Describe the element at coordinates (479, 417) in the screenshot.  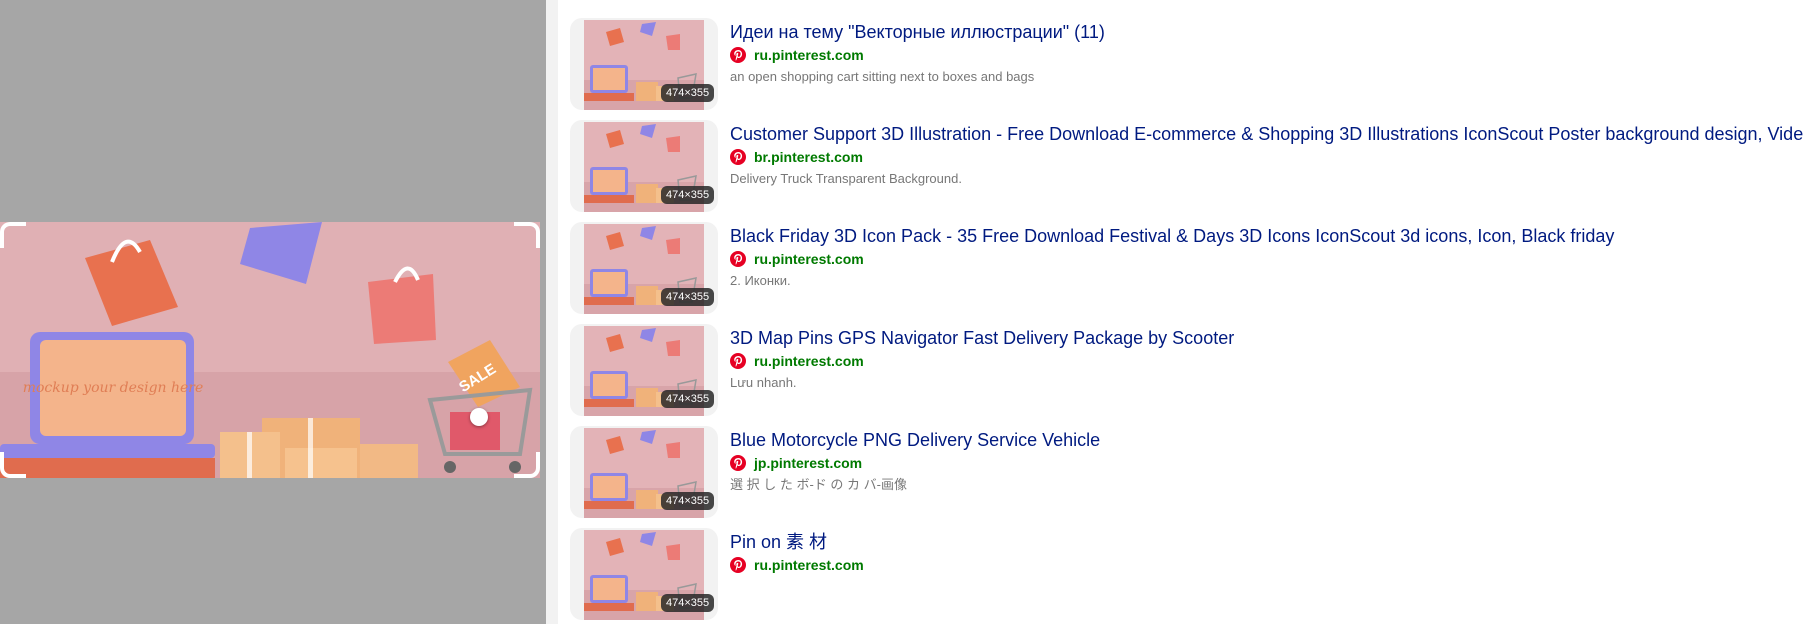
I see `crop-drag-handle` at that location.